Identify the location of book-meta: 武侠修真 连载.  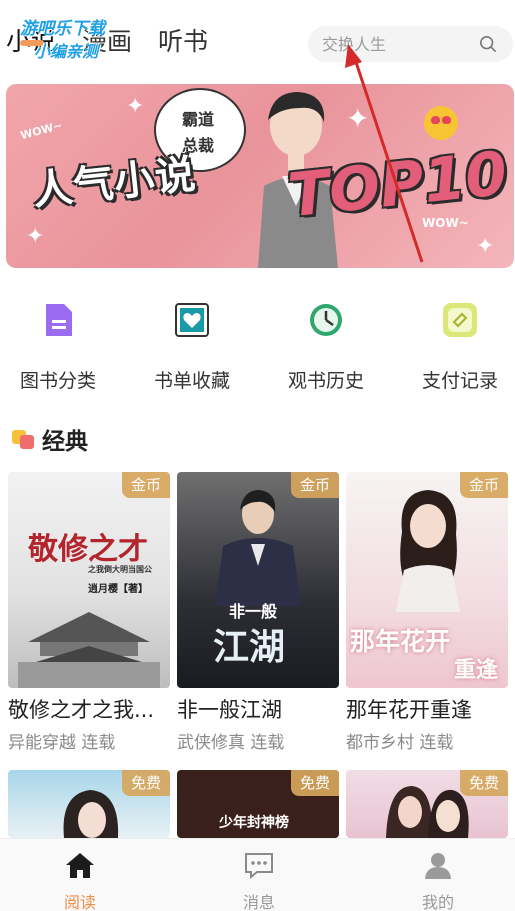
(258, 740).